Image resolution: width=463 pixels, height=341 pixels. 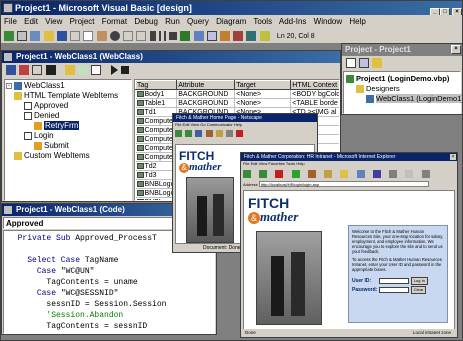 What do you see at coordinates (68, 156) in the screenshot?
I see `tree-node-custom: Custom WebItems` at bounding box center [68, 156].